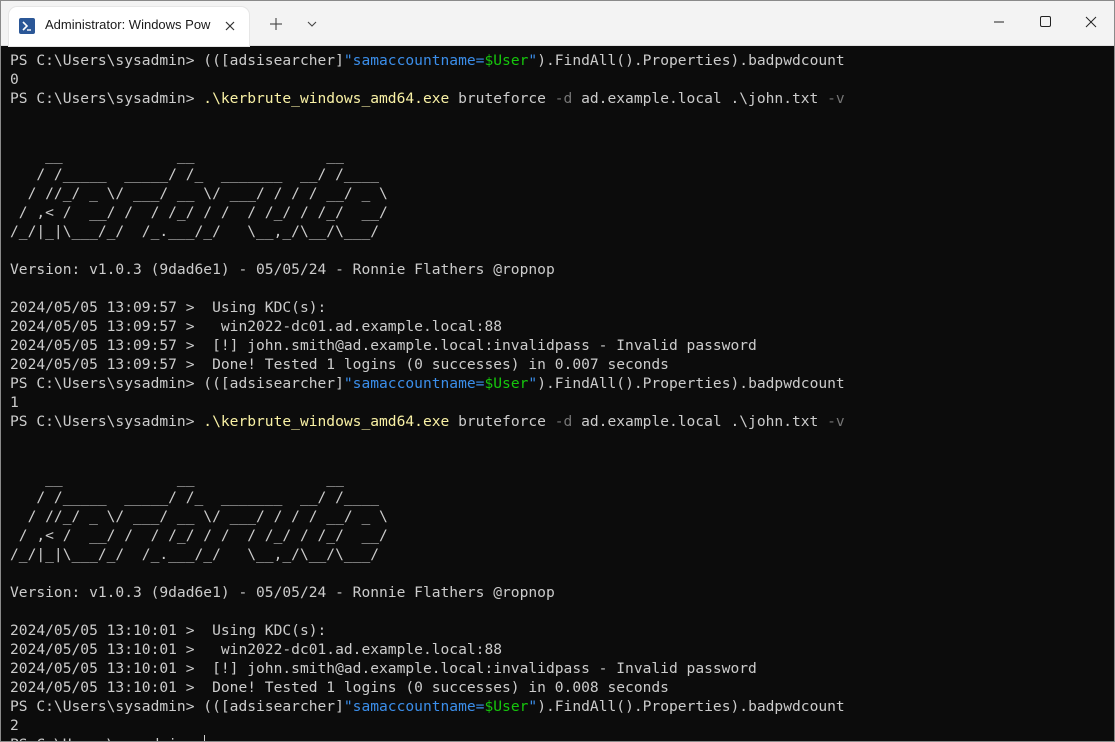 The image size is (1115, 742). What do you see at coordinates (14, 402) in the screenshot?
I see `terminal-text: 1` at bounding box center [14, 402].